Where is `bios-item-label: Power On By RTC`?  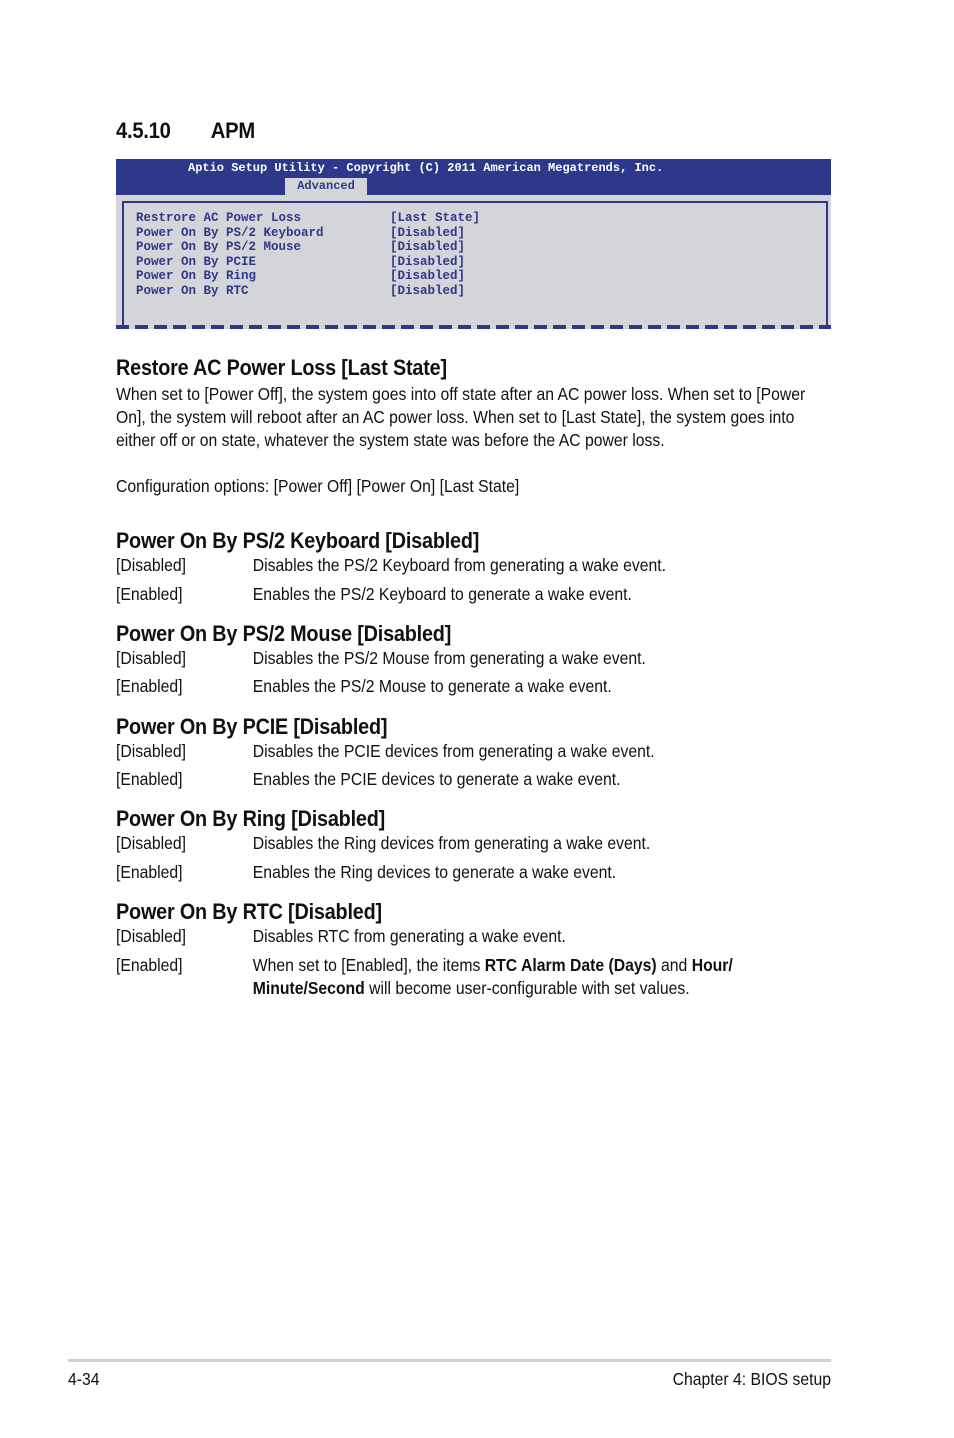
bios-item-label: Power On By RTC is located at coordinates (192, 290).